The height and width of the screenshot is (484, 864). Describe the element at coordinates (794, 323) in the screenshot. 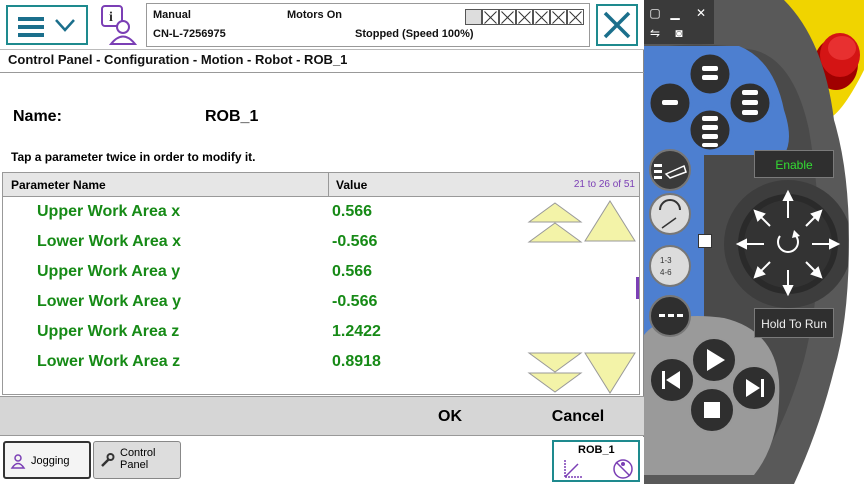

I see `hold-to-run-button: Hold To Run` at that location.